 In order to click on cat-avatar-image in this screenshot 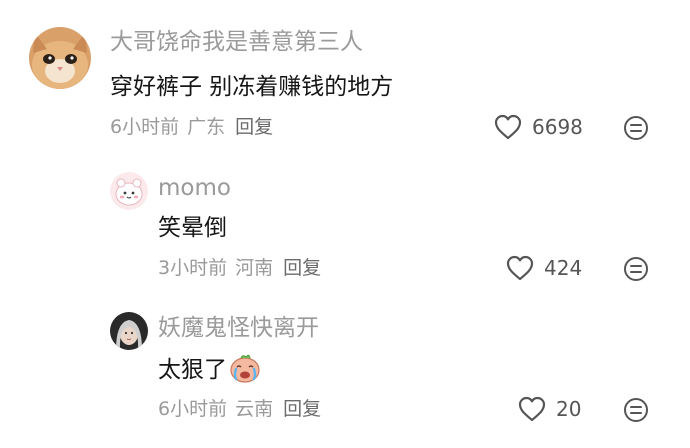, I will do `click(60, 58)`.